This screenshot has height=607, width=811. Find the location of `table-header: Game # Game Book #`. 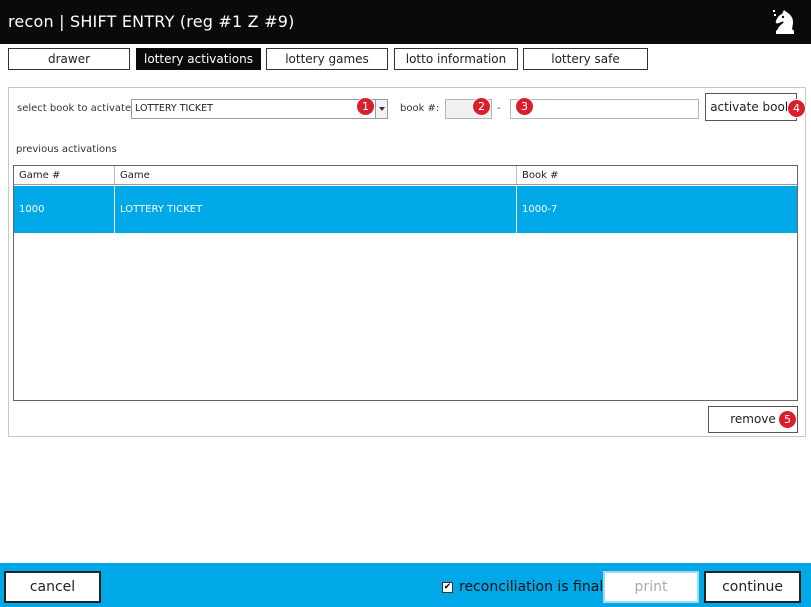

table-header: Game # Game Book # is located at coordinates (405, 175).